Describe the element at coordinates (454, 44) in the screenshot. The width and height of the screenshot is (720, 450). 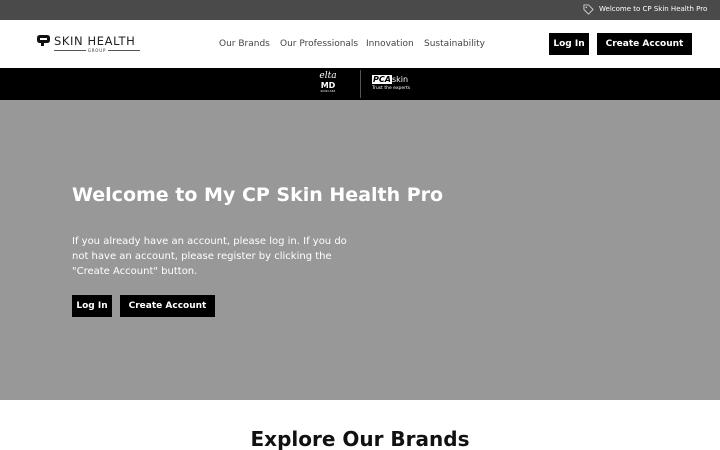
I see `nav-sustainability: Sustainability` at that location.